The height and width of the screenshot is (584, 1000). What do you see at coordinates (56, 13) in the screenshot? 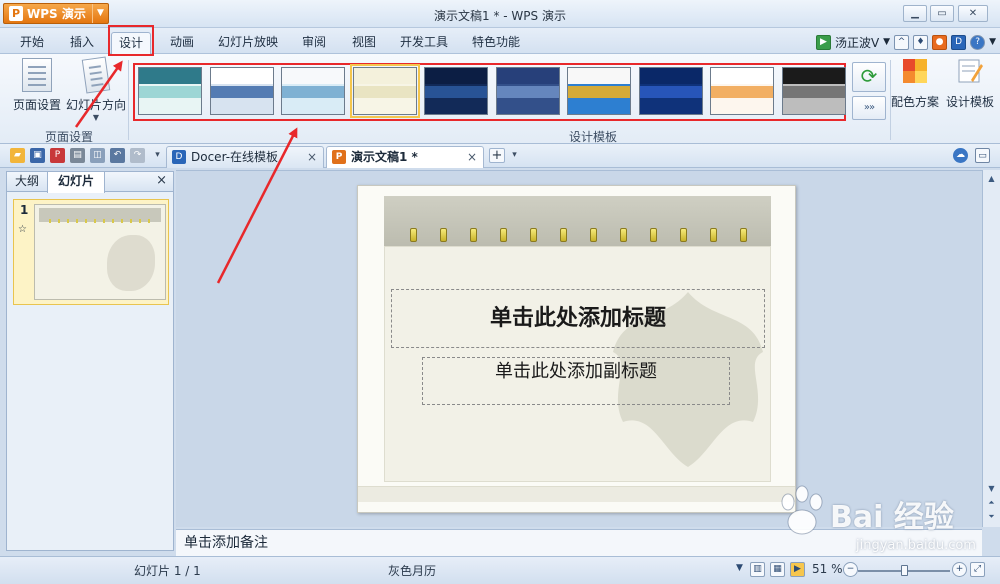
I see `wps-app-menu-button: P WPS 演示 ▼` at bounding box center [56, 13].